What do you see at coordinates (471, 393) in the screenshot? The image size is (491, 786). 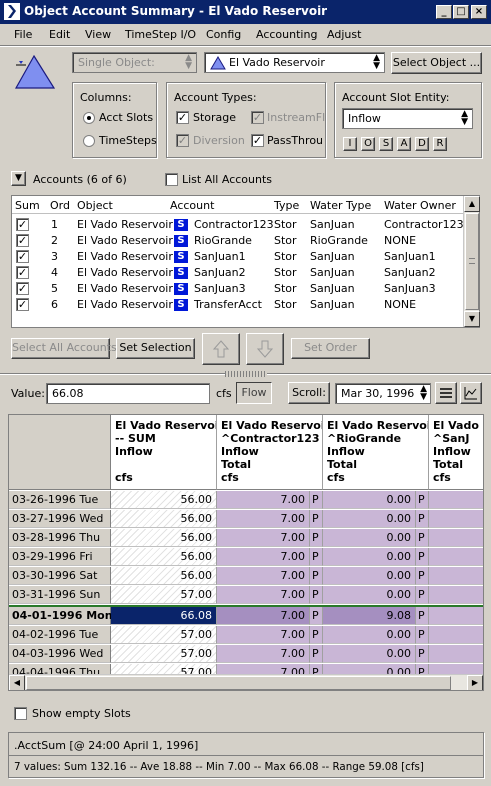 I see `graph-view-button` at bounding box center [471, 393].